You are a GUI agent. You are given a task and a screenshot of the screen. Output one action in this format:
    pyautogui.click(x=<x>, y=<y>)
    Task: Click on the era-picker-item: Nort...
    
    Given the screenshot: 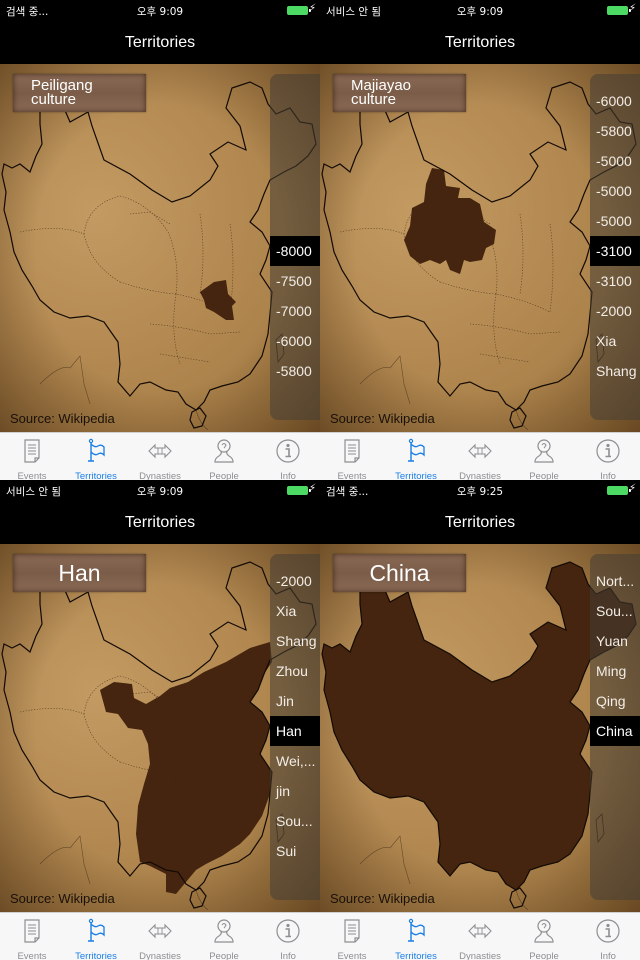 What is the action you would take?
    pyautogui.click(x=615, y=581)
    